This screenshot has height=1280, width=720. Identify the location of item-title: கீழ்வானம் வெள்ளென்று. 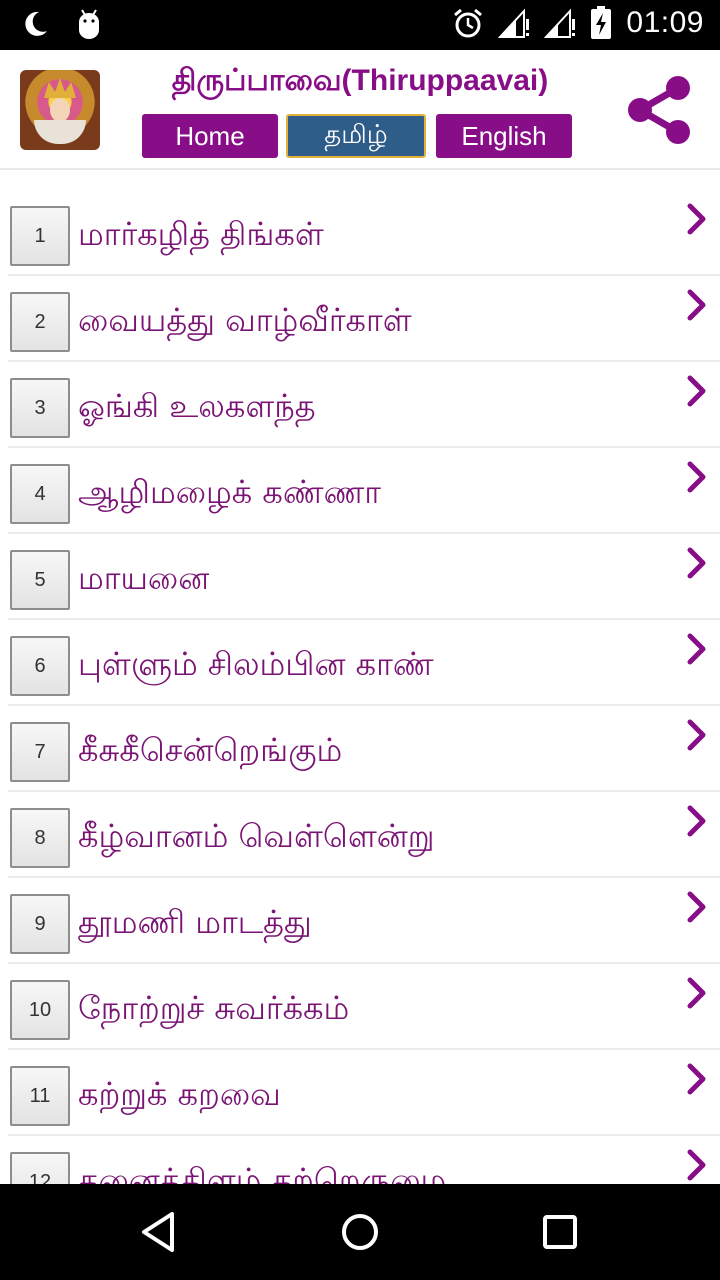
(256, 836).